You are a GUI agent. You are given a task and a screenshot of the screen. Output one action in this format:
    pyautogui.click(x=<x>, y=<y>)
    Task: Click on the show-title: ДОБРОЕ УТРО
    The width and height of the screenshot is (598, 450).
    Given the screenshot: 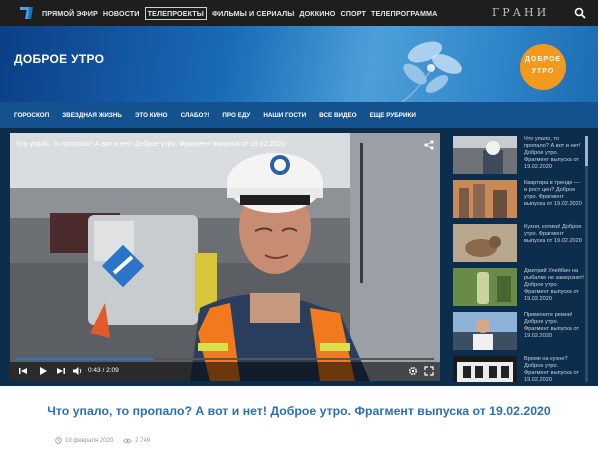 What is the action you would take?
    pyautogui.click(x=59, y=59)
    